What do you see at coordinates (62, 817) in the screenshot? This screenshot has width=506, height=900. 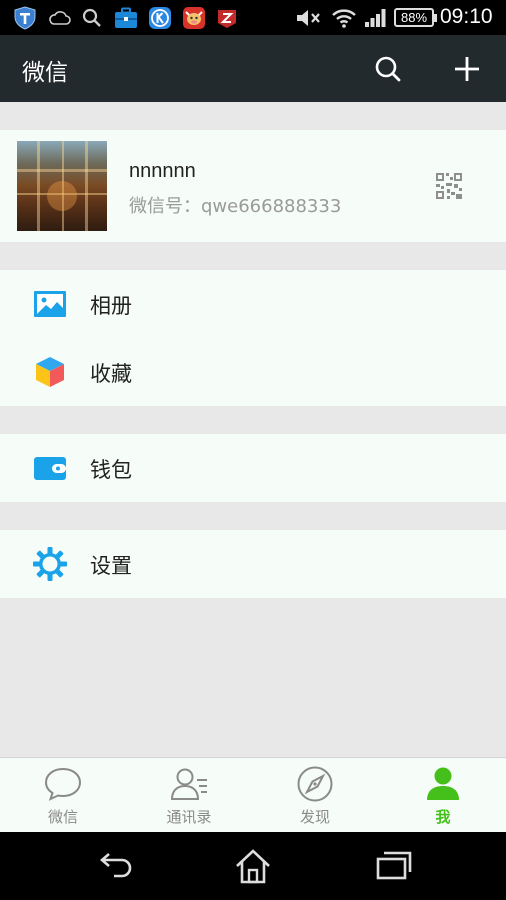 I see `tab-chats-label: 微信` at bounding box center [62, 817].